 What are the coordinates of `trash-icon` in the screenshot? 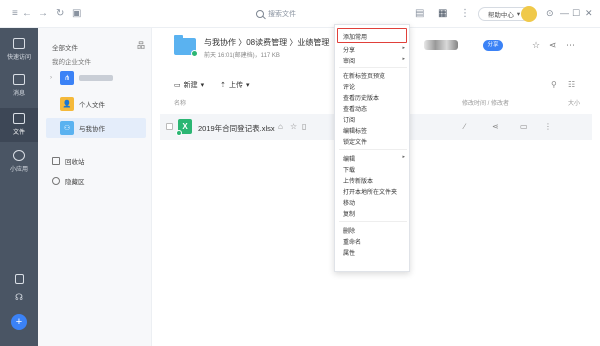 It's located at (56, 161).